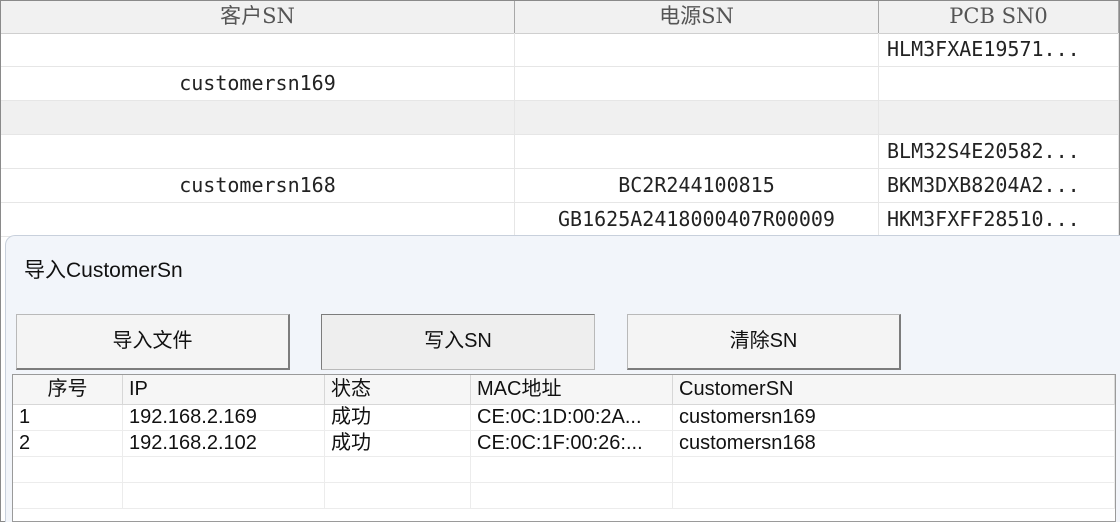 The height and width of the screenshot is (522, 1120). Describe the element at coordinates (398, 390) in the screenshot. I see `column-header-status: 状态` at that location.